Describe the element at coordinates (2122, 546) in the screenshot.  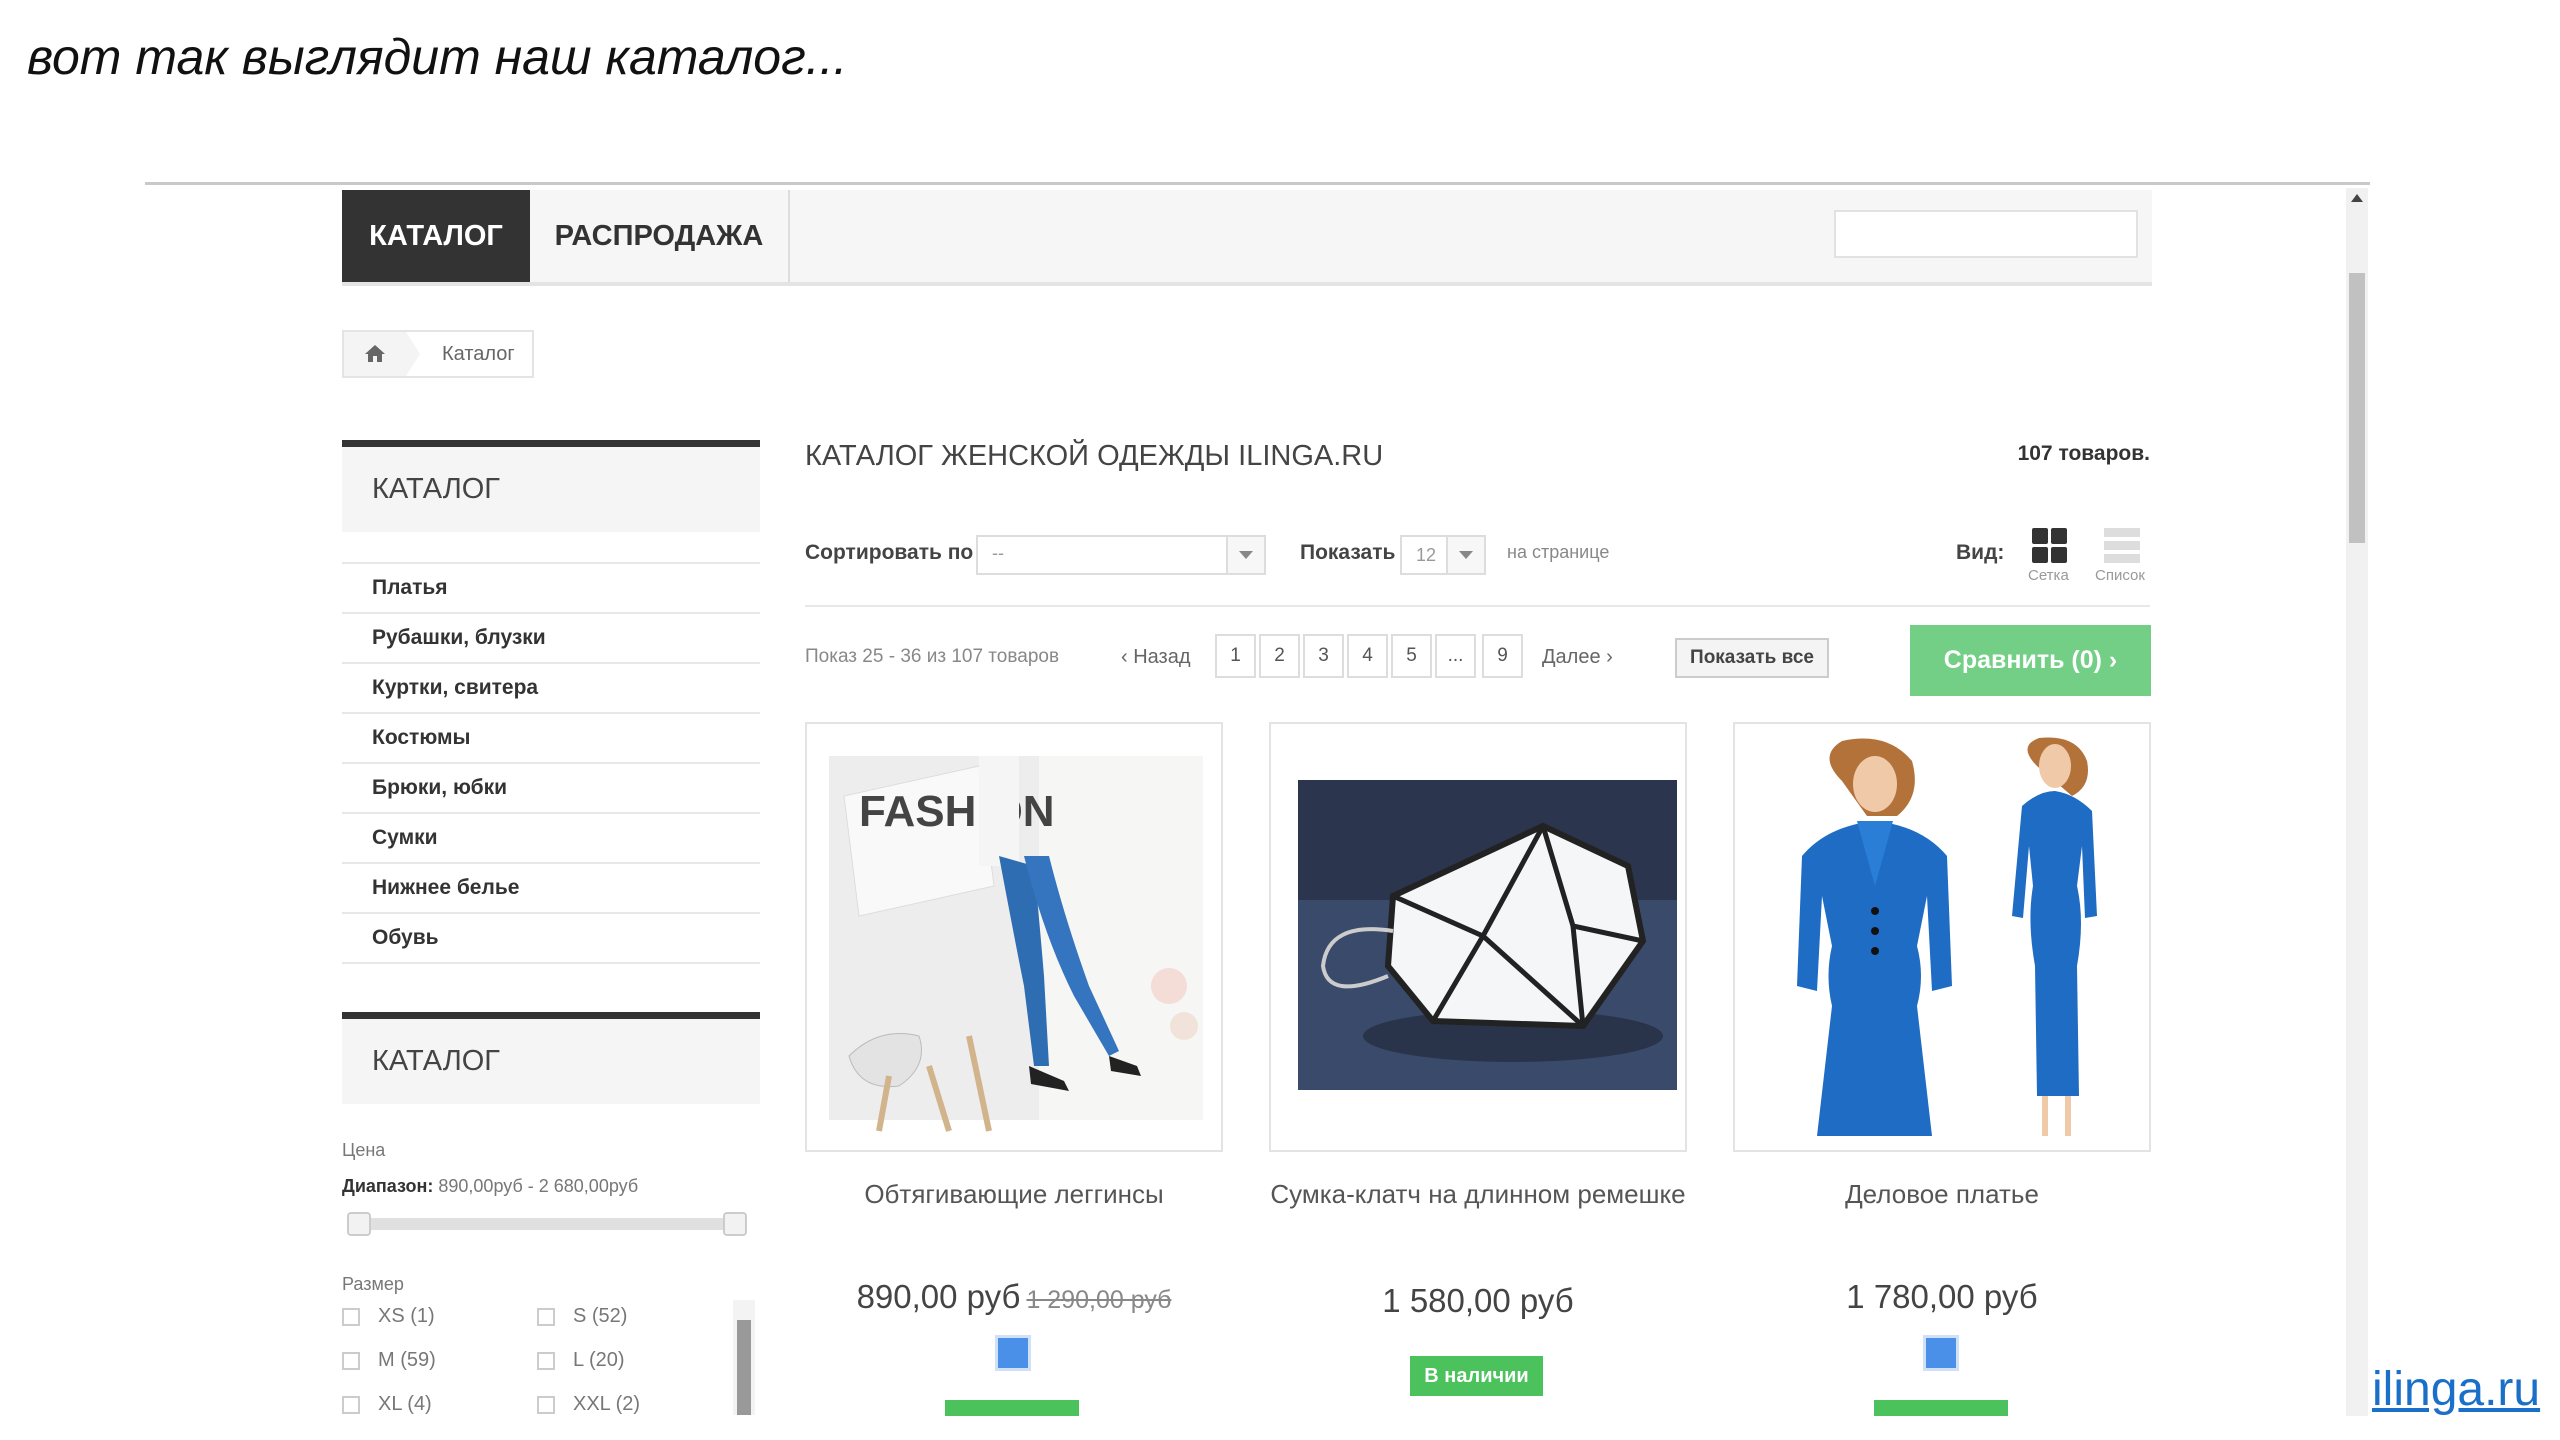
I see `list-view-icon` at that location.